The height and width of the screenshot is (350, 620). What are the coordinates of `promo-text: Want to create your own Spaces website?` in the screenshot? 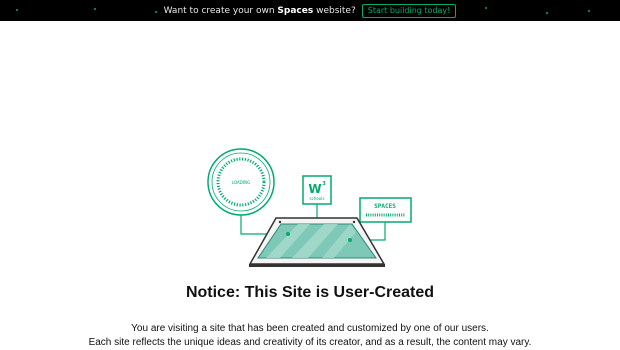 It's located at (260, 11).